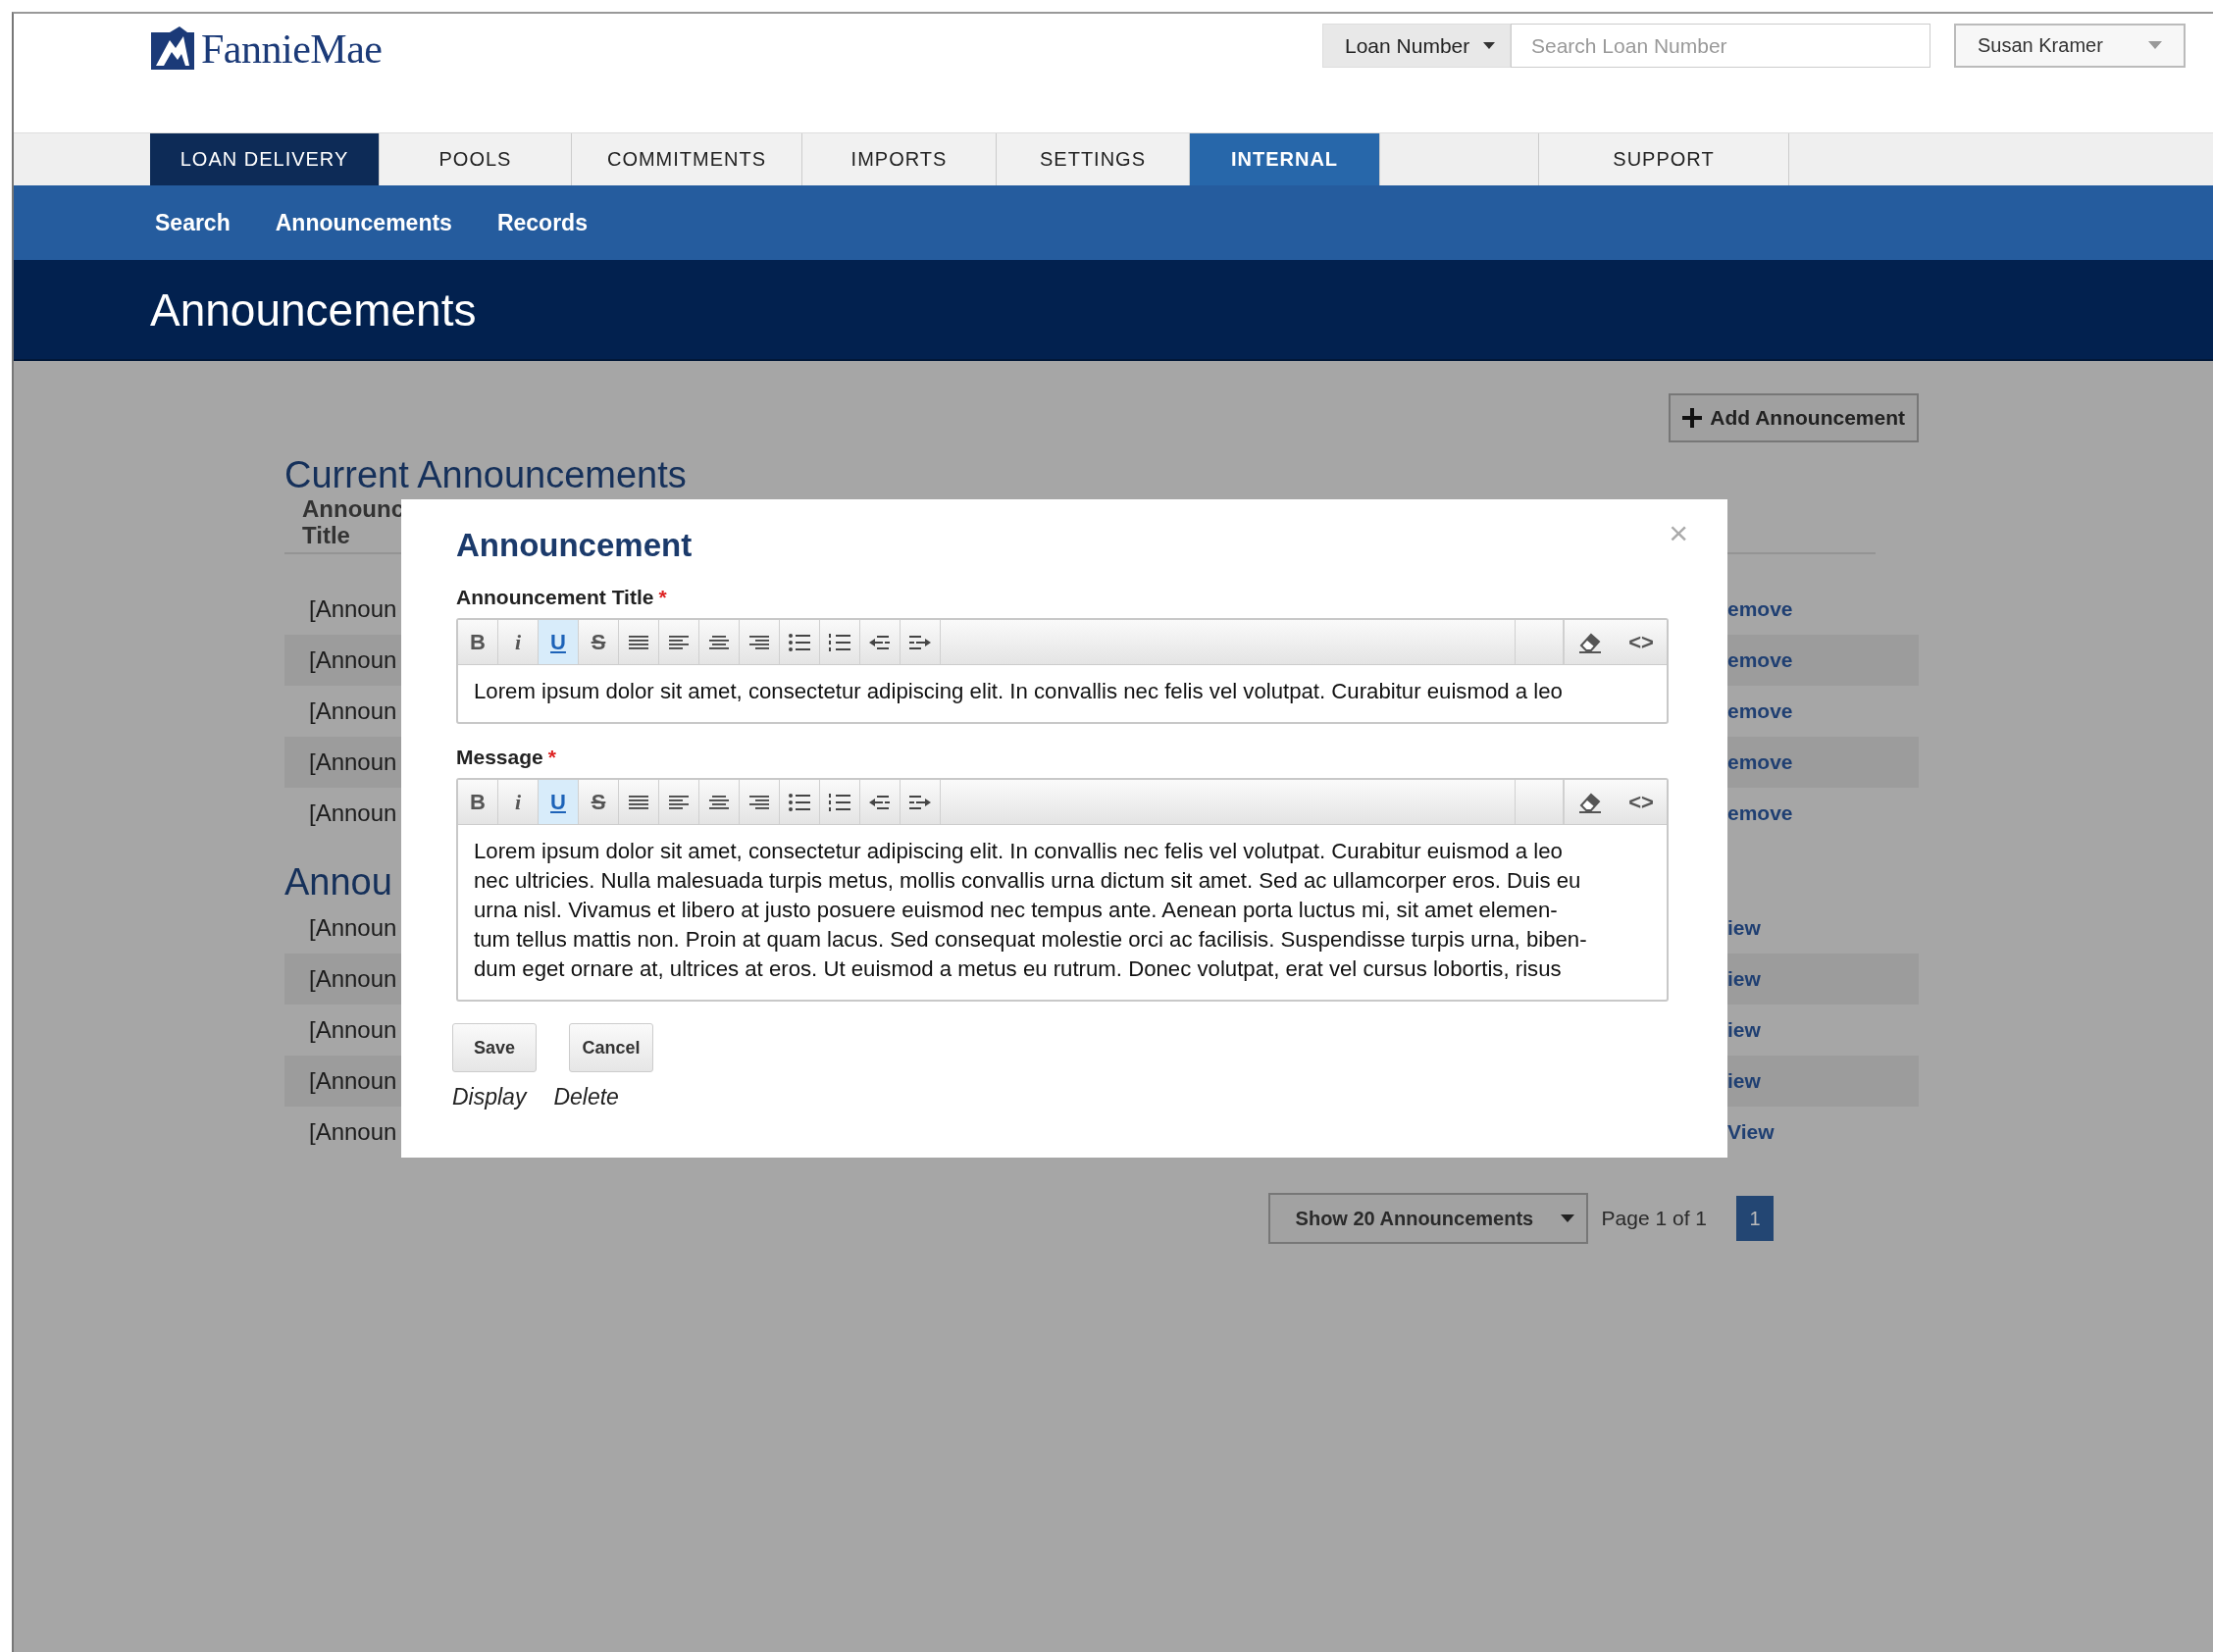 The width and height of the screenshot is (2213, 1652). Describe the element at coordinates (489, 1097) in the screenshot. I see `dialog-link: Display` at that location.